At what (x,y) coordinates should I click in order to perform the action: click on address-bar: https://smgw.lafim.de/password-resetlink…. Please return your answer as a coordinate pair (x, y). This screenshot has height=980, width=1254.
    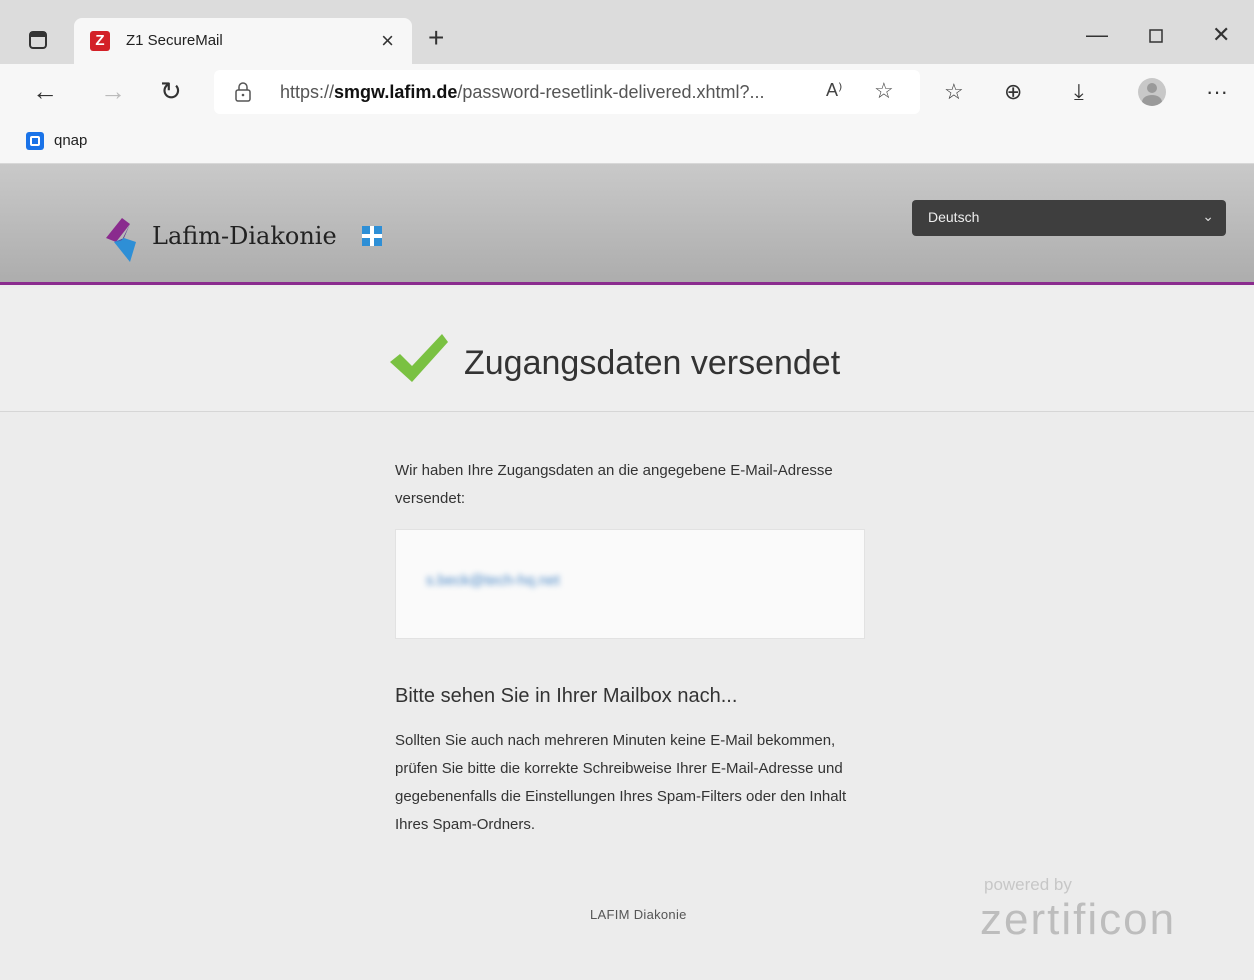
    Looking at the image, I should click on (567, 92).